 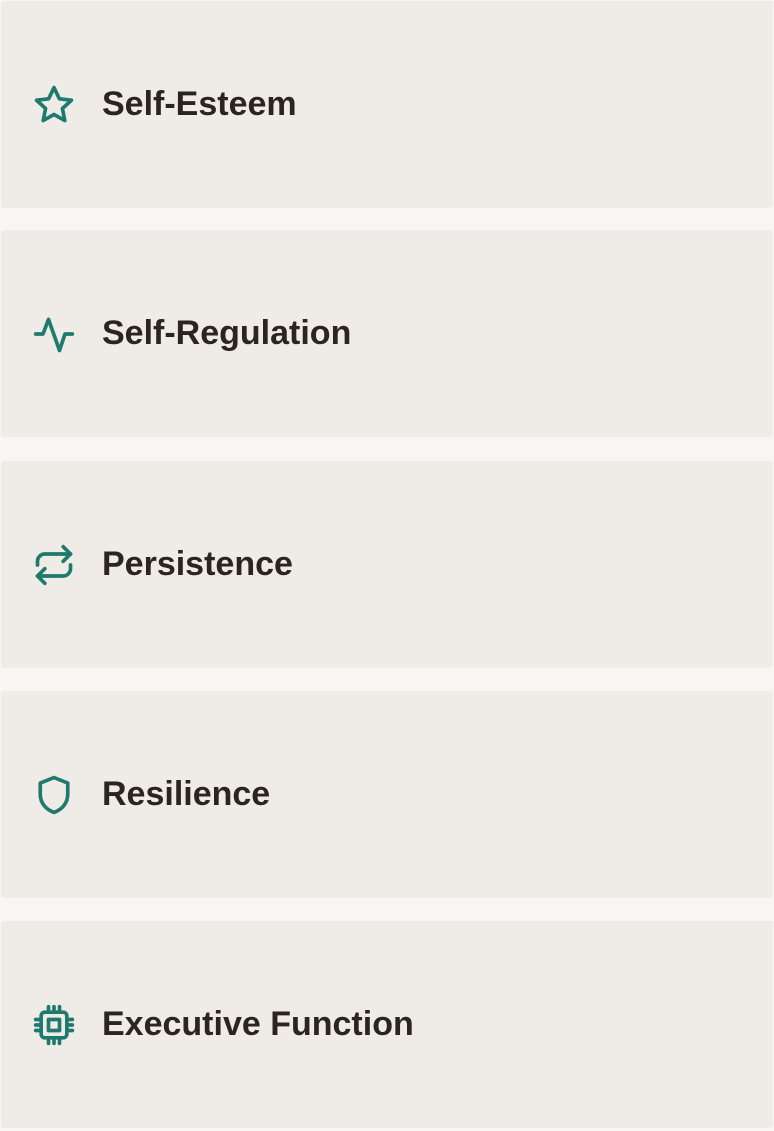 I want to click on skill-label: Resilience, so click(x=186, y=794).